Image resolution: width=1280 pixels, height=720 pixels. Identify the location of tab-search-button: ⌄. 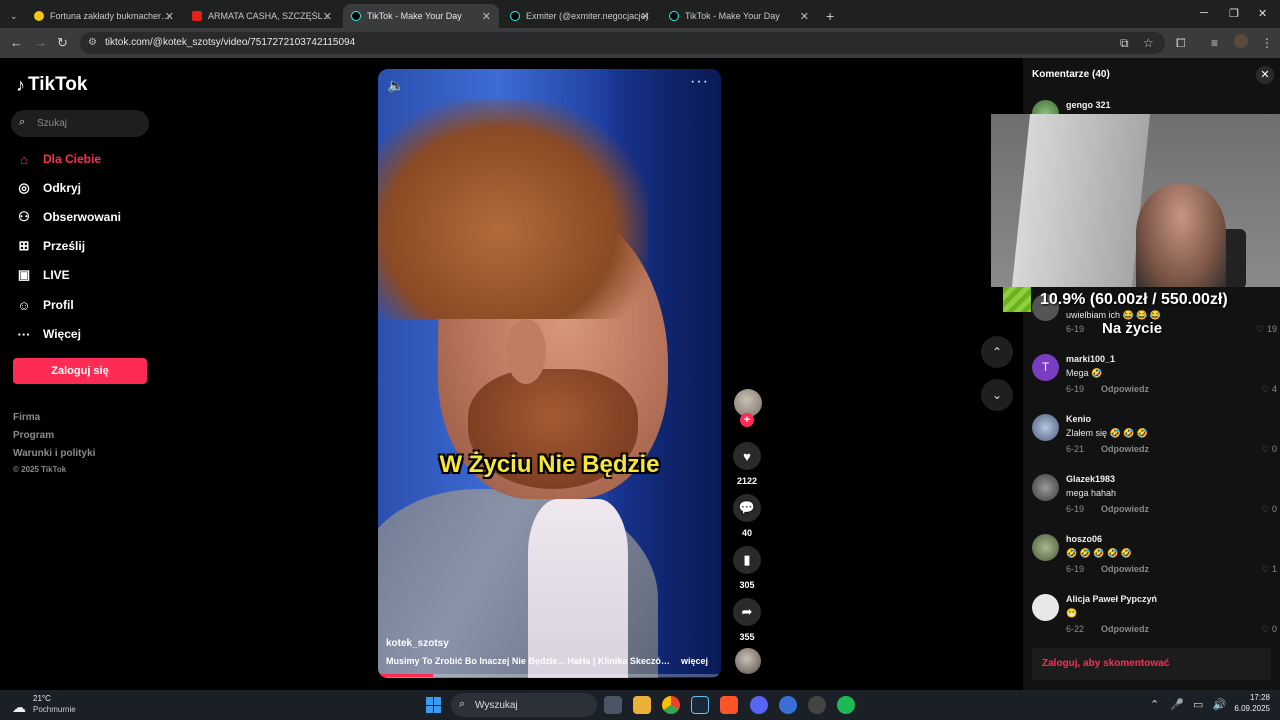
(13, 16).